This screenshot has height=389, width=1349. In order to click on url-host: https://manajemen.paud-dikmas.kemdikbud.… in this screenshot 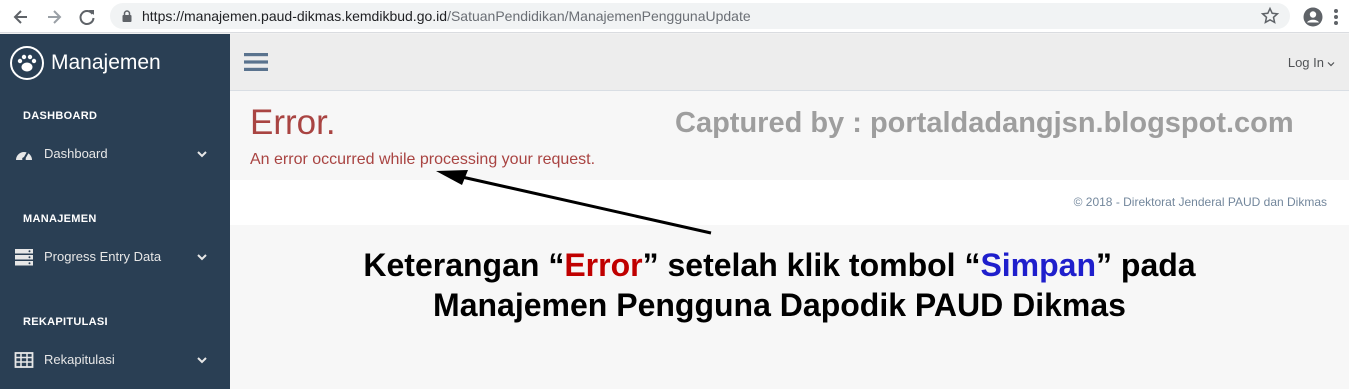, I will do `click(295, 16)`.